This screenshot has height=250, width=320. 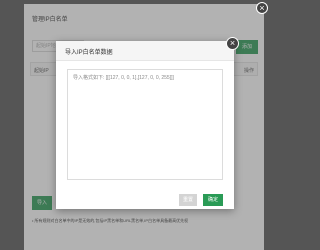 I want to click on column-actions: 操作, so click(x=248, y=71).